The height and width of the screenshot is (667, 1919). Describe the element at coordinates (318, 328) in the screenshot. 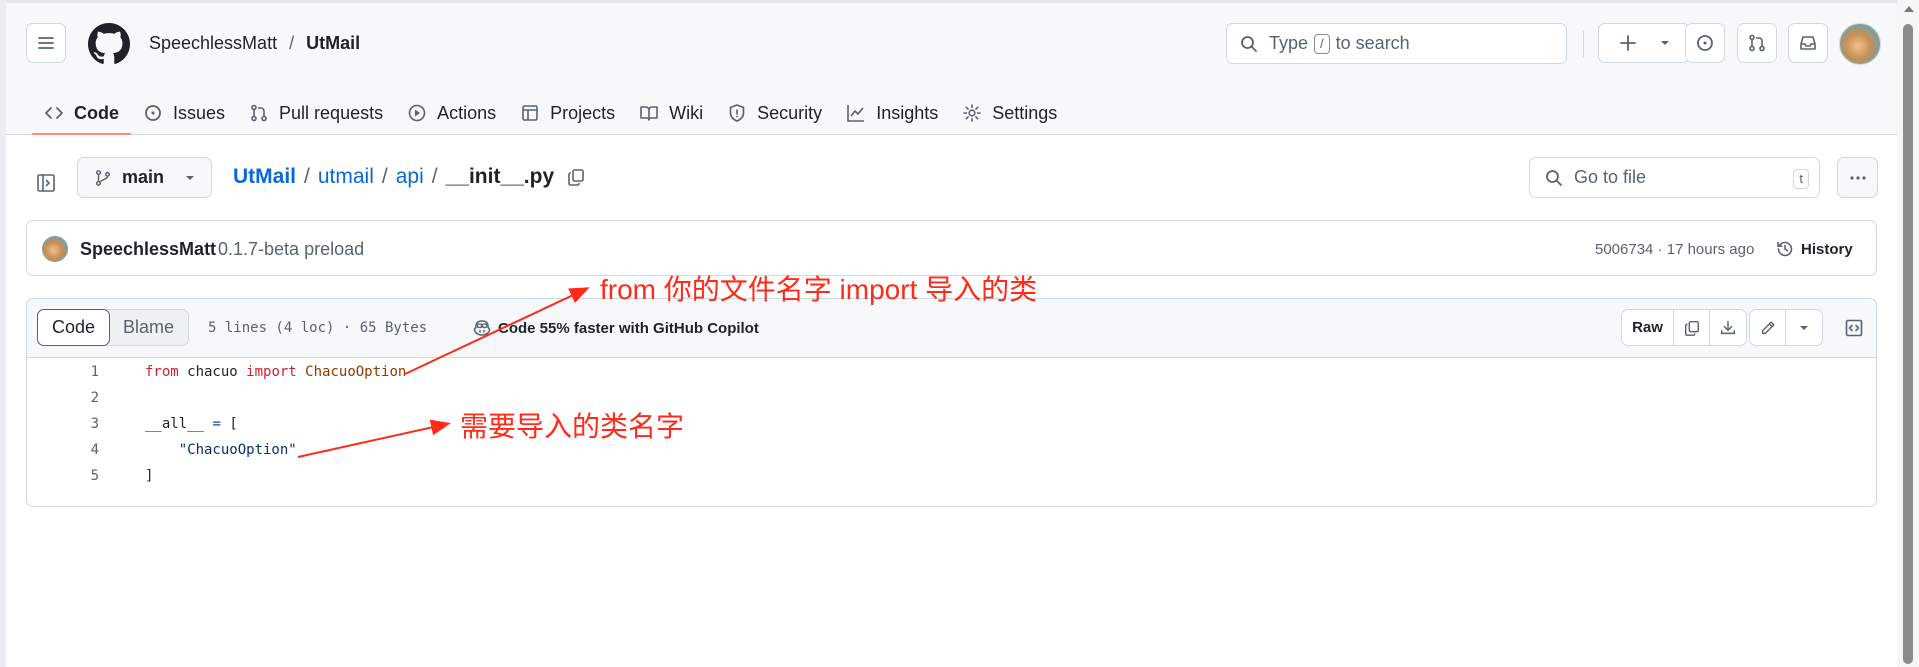

I see `file-stats: 5 lines (4 loc) · 65 Bytes` at that location.